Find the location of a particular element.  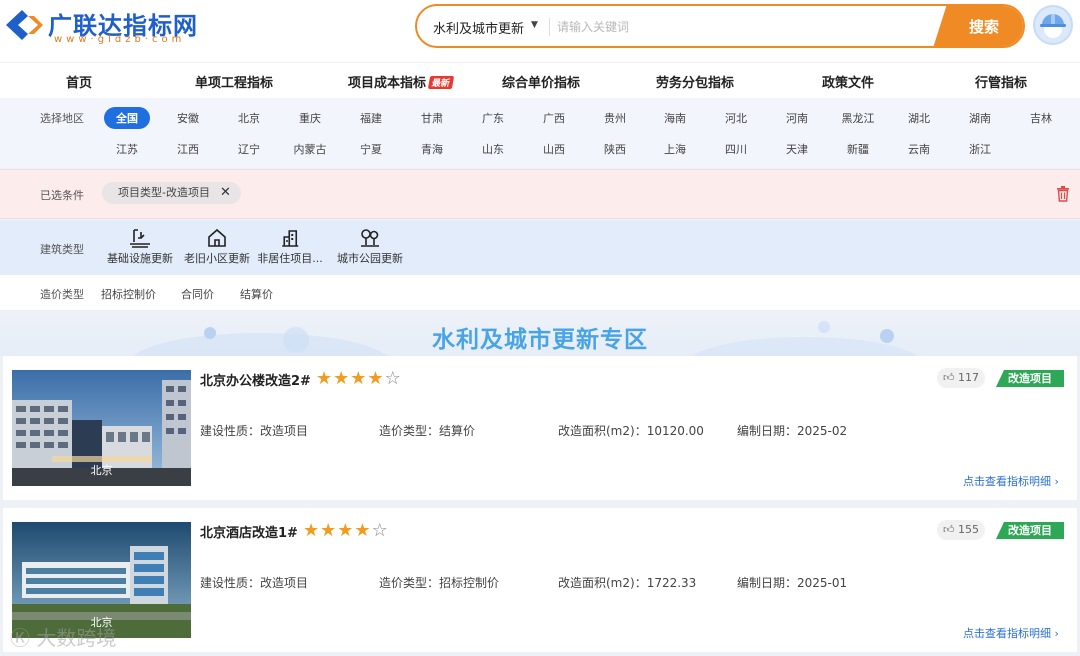

nav-label: 综合单价指标 is located at coordinates (541, 83).